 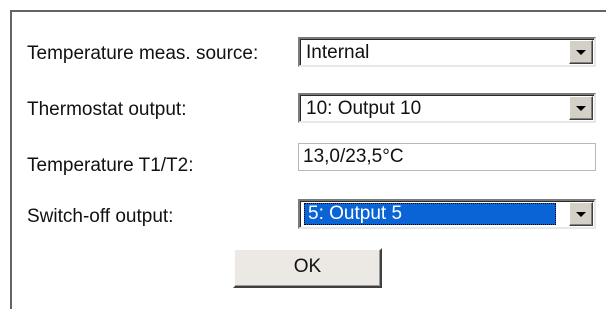 I want to click on switch-off-output-dropdown-button, so click(x=581, y=214).